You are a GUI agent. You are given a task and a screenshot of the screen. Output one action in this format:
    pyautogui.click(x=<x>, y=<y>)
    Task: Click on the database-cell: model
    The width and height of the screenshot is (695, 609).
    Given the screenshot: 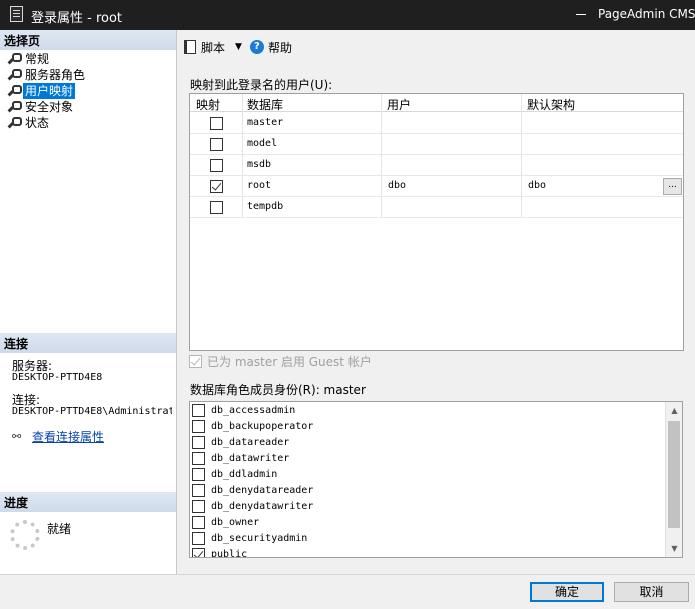 What is the action you would take?
    pyautogui.click(x=262, y=143)
    